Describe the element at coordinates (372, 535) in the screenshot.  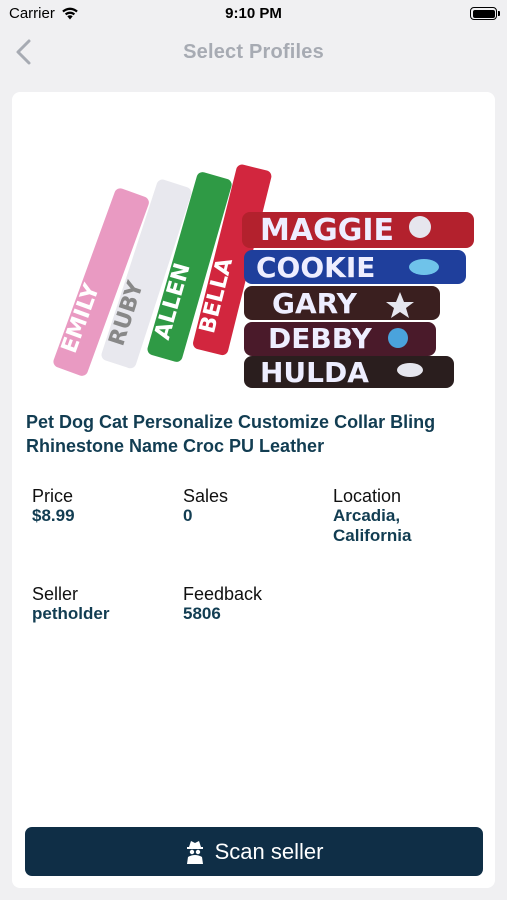
I see `location-value-line2: California` at that location.